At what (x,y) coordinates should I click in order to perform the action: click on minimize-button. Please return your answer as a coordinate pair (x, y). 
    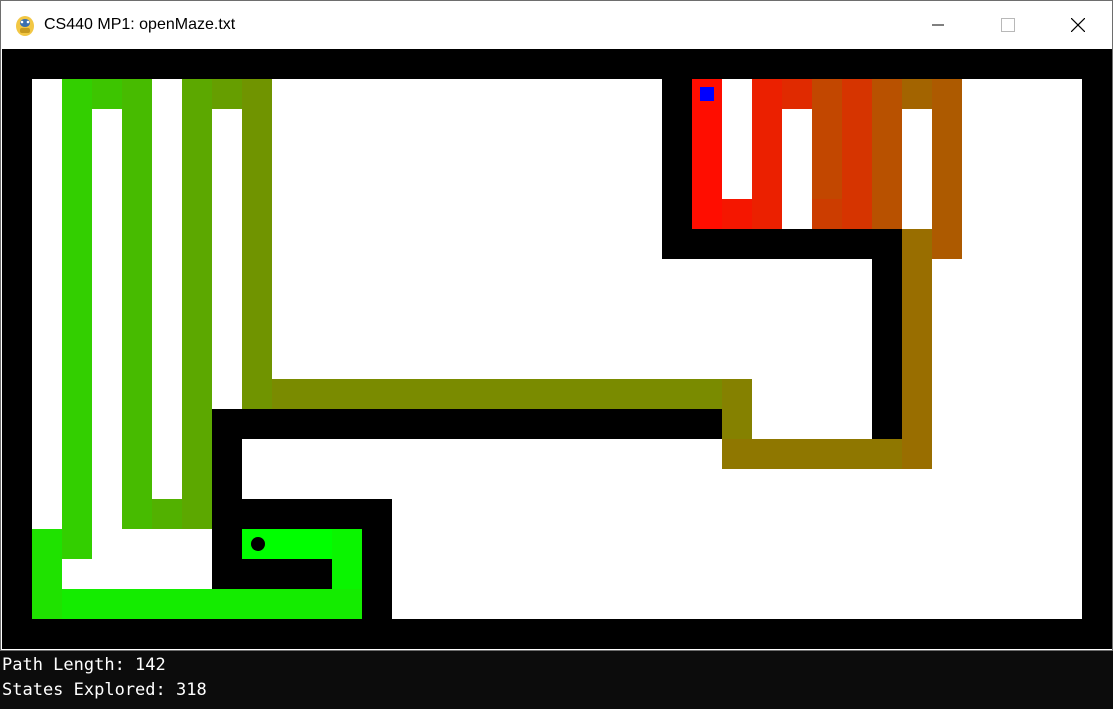
    Looking at the image, I should click on (938, 25).